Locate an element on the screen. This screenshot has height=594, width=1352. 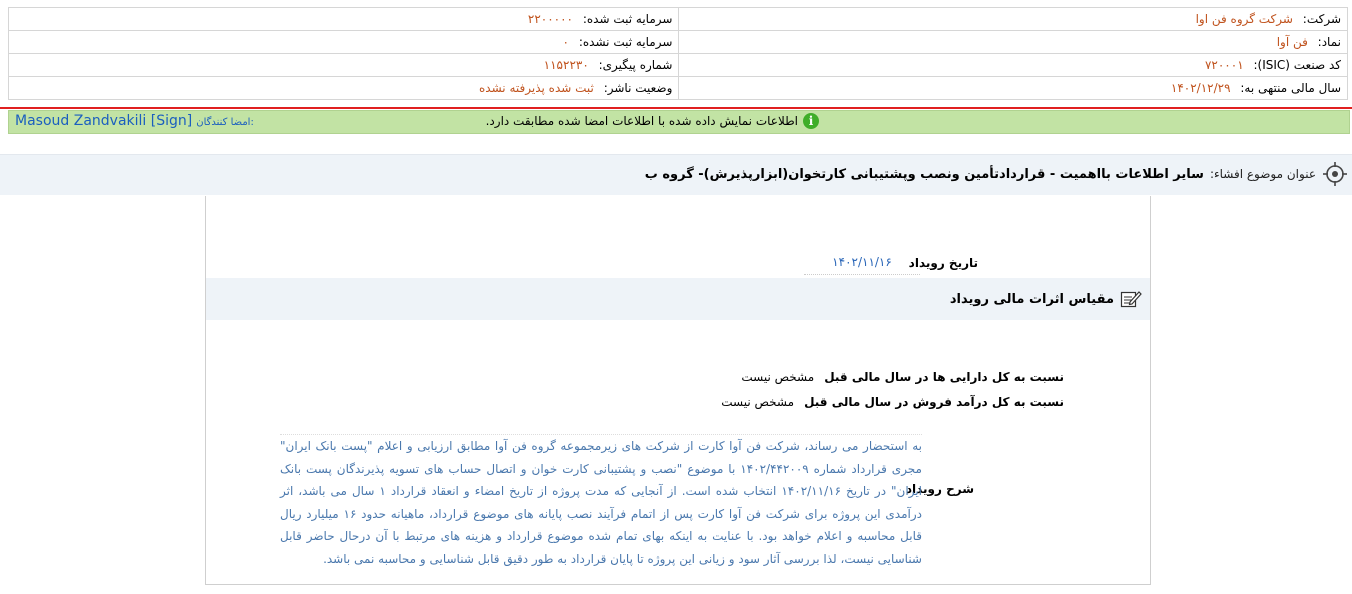
target-icon is located at coordinates (1335, 174).